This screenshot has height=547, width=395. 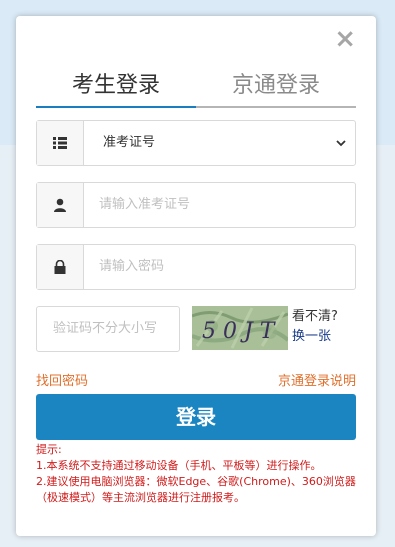 What do you see at coordinates (315, 316) in the screenshot?
I see `captcha-unclear-label: 看不清?` at bounding box center [315, 316].